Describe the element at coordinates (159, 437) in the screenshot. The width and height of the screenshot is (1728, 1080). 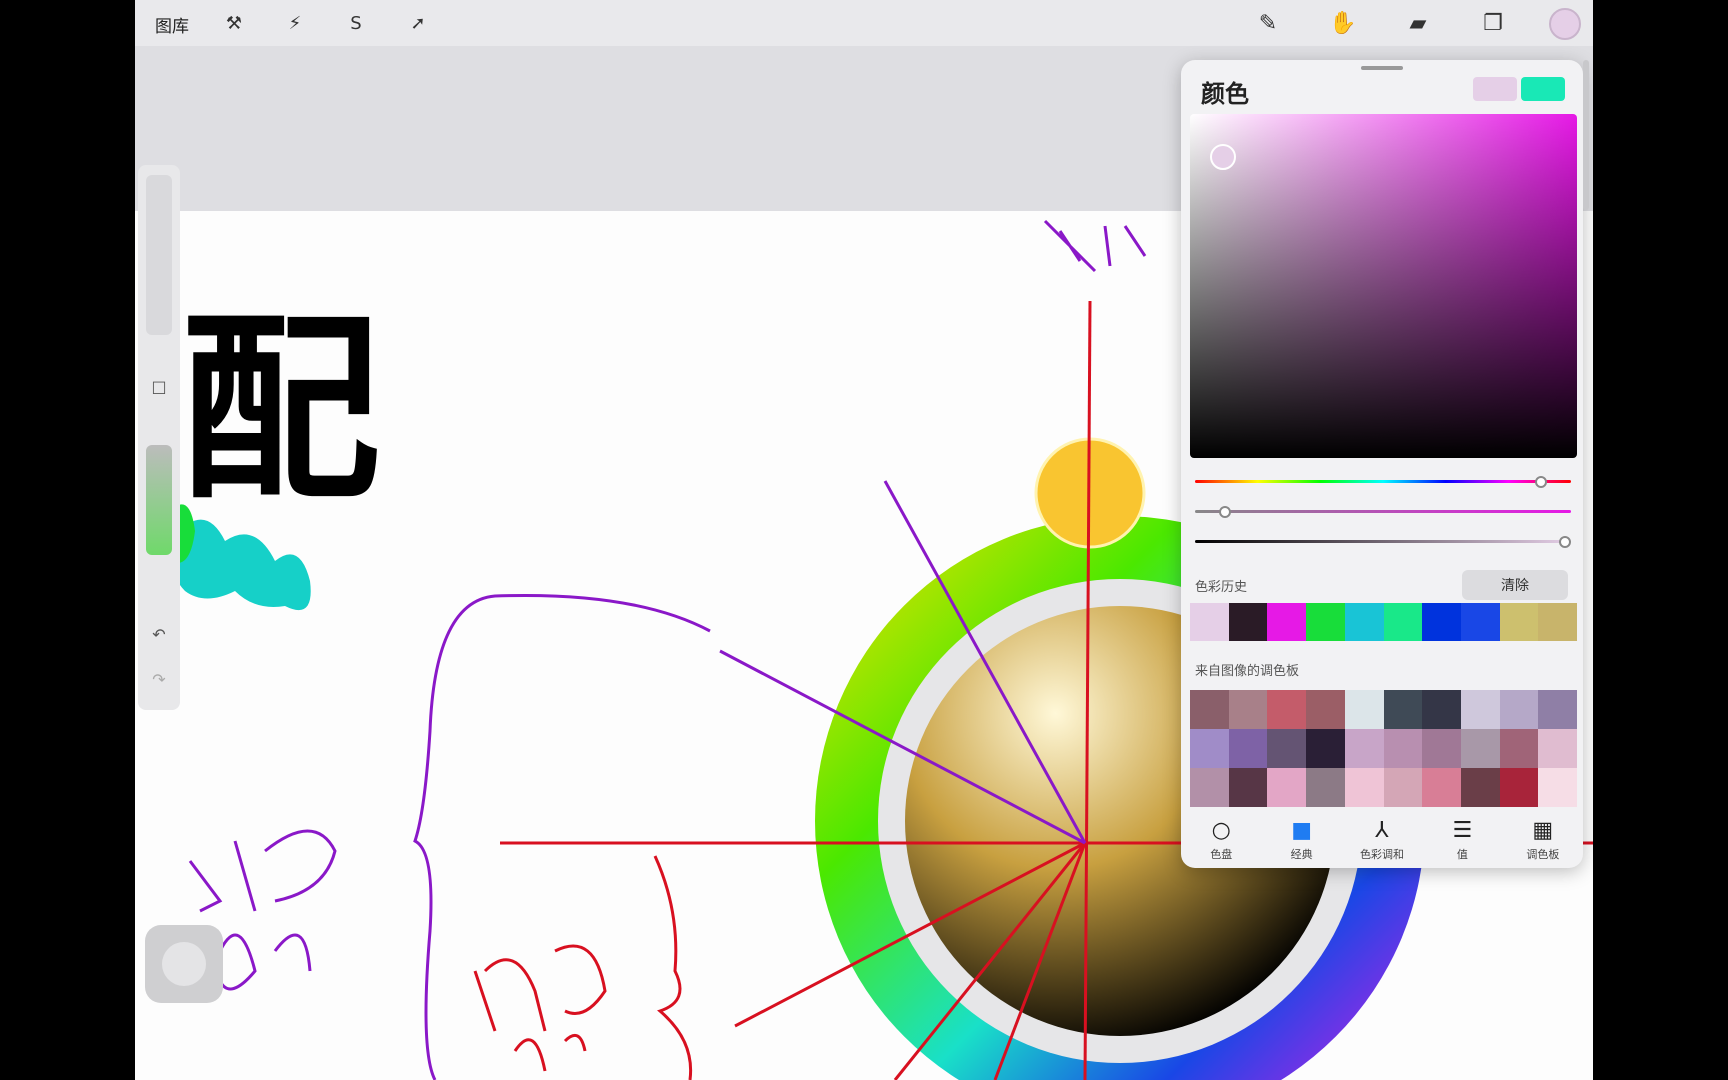
I see `left-sidebar: □ ↶ ↷` at that location.